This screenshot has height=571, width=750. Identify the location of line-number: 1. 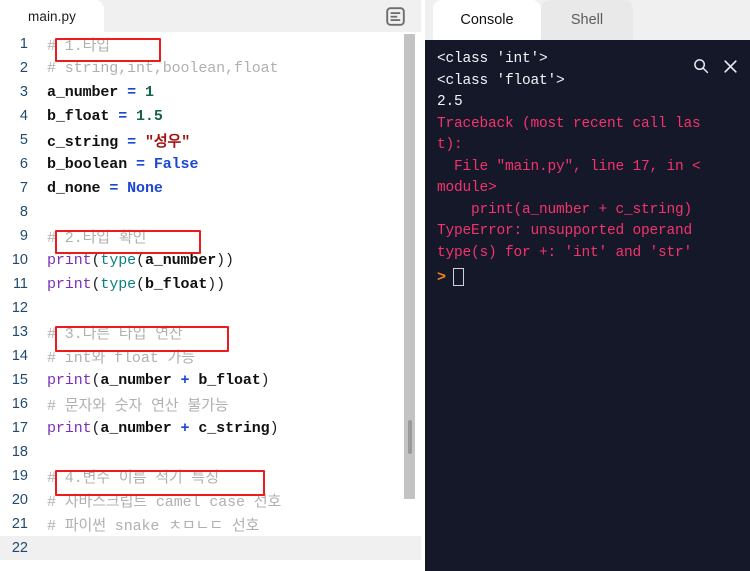
(23, 44).